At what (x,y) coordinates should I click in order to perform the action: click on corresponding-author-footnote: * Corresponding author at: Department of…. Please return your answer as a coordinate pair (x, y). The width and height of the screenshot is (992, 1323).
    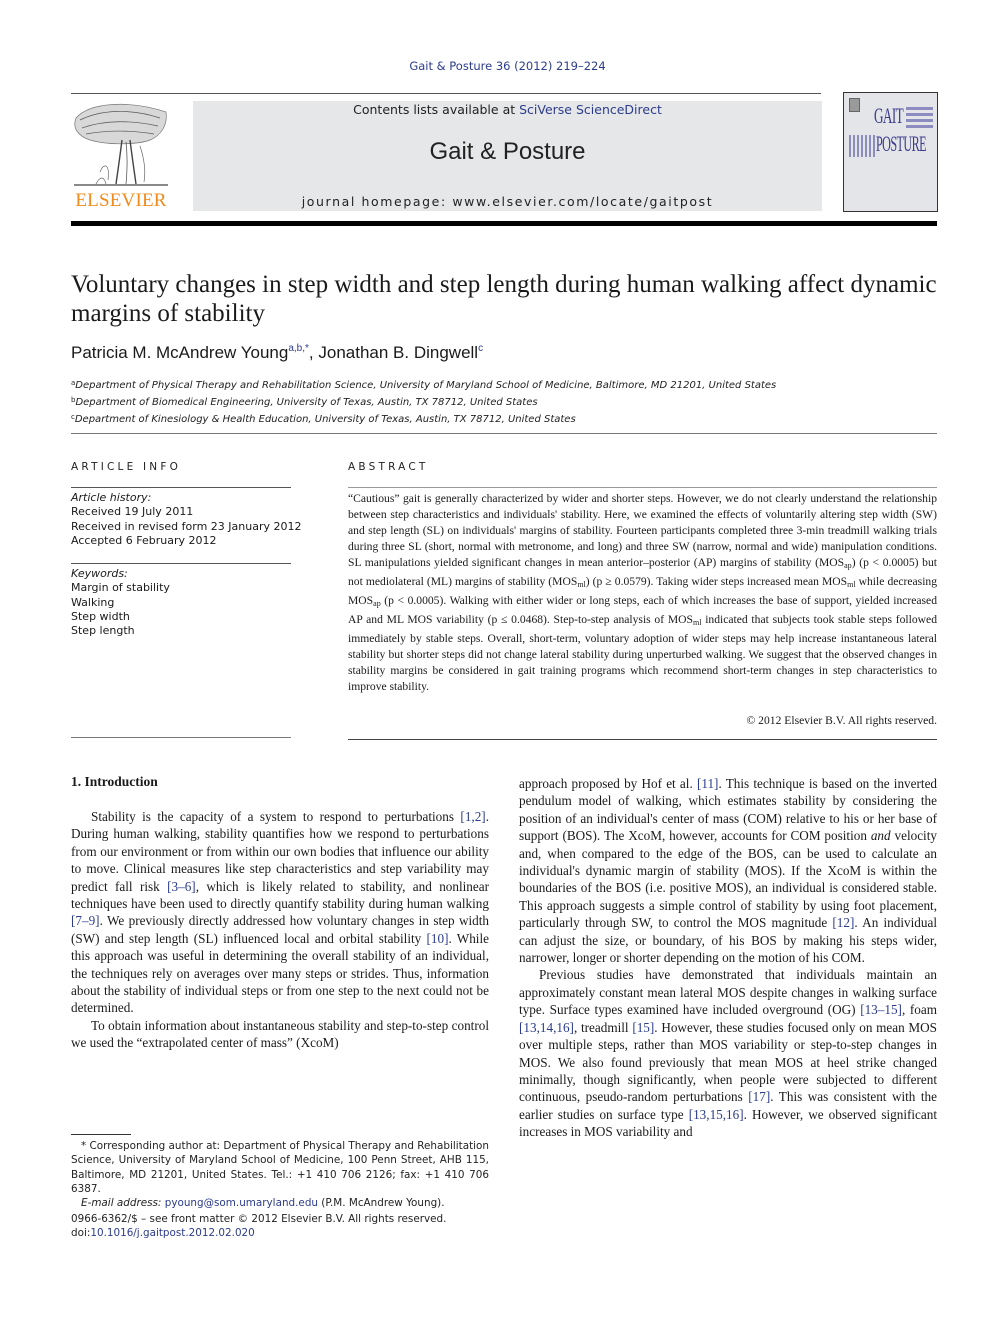
    Looking at the image, I should click on (280, 1174).